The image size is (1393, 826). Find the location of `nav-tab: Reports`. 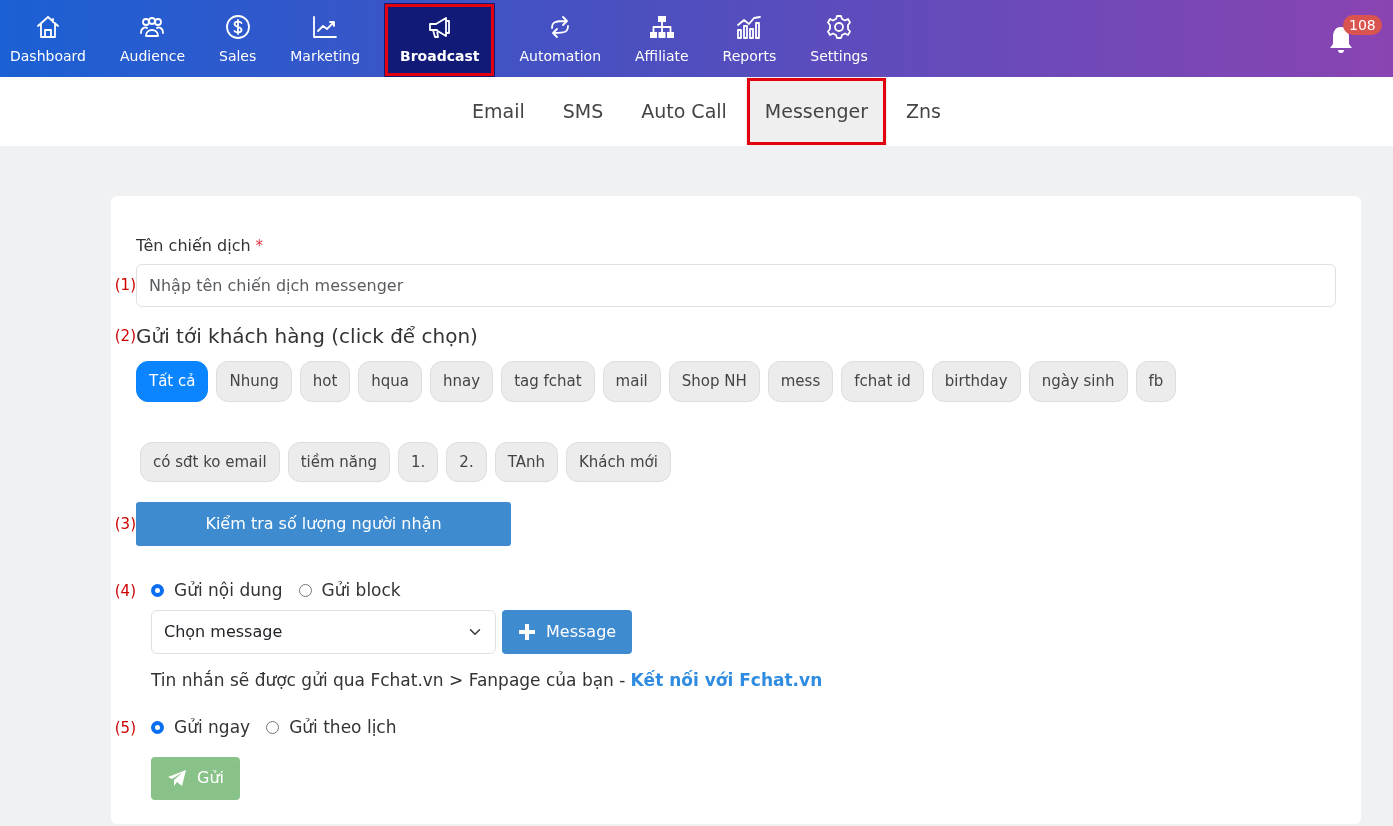

nav-tab: Reports is located at coordinates (749, 40).